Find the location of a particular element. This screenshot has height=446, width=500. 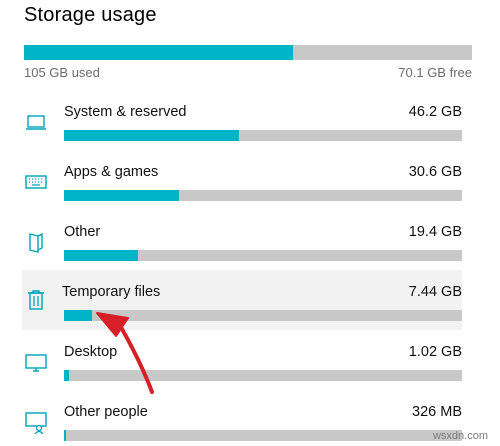

storage-item-system-reserved: System & reserved 46.2 GB is located at coordinates (243, 130).